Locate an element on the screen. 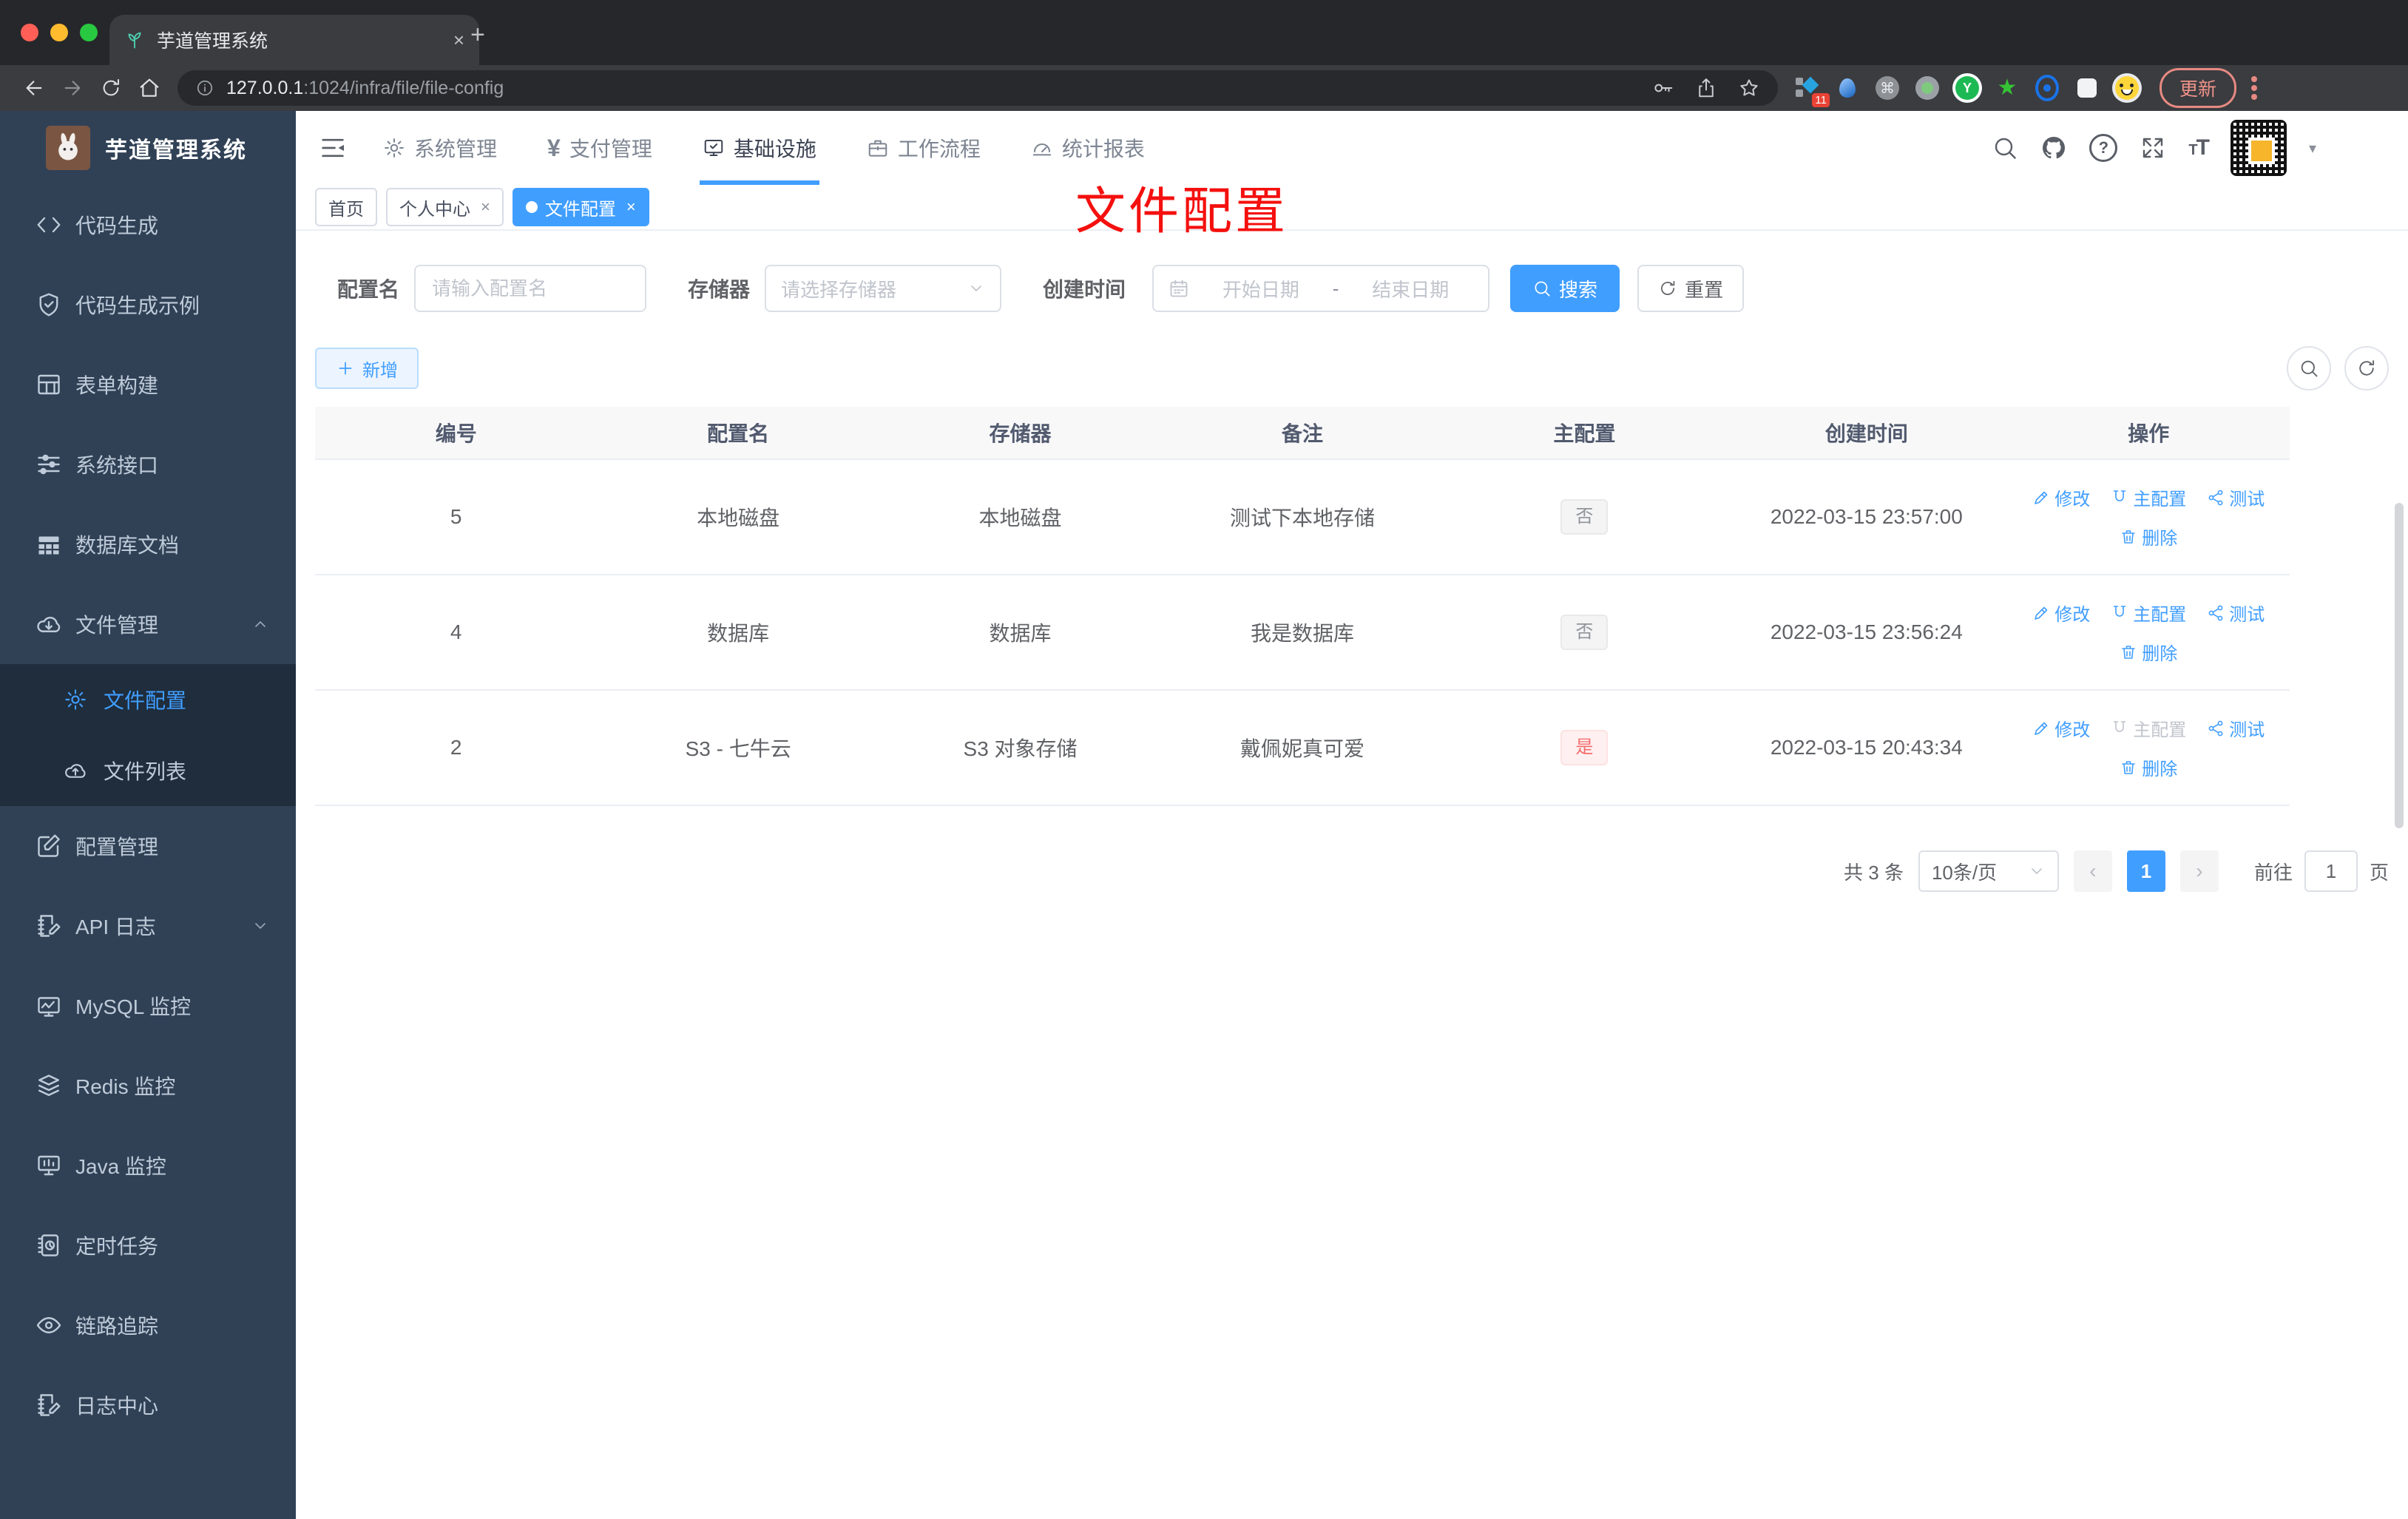 This screenshot has width=2408, height=1519. back-button is located at coordinates (34, 88).